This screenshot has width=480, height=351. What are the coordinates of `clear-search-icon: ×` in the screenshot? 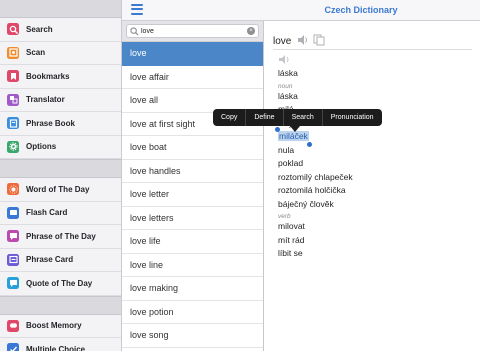 It's located at (251, 31).